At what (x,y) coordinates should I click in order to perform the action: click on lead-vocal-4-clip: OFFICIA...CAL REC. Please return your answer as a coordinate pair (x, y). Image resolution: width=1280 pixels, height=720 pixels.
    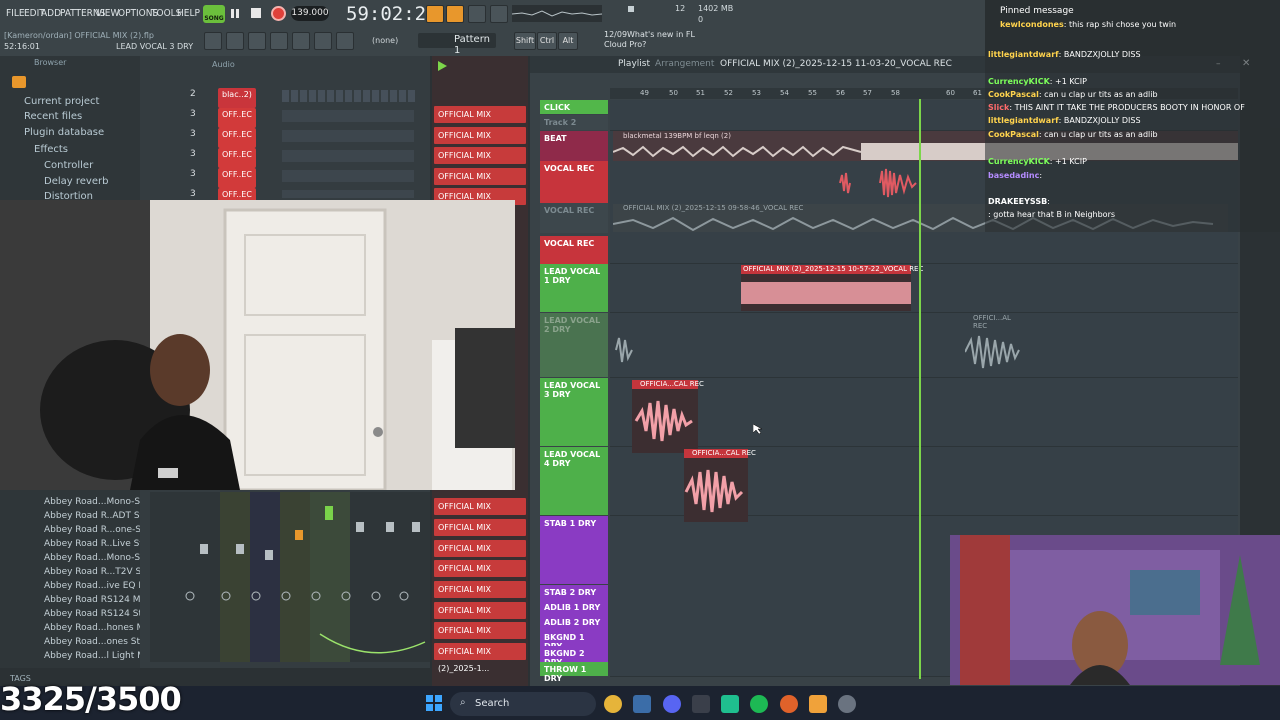
    Looking at the image, I should click on (720, 485).